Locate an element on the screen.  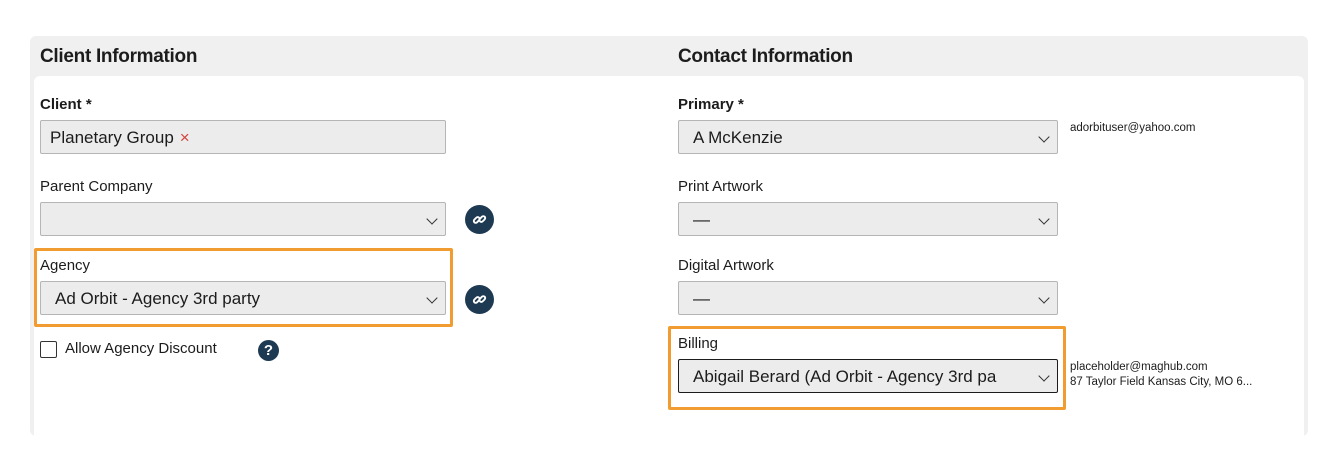
help-icon: ? is located at coordinates (268, 350).